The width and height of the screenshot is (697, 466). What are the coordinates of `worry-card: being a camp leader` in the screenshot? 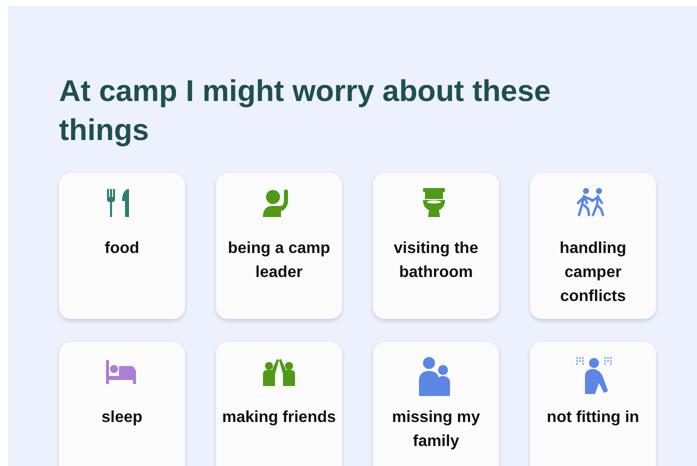 It's located at (279, 246).